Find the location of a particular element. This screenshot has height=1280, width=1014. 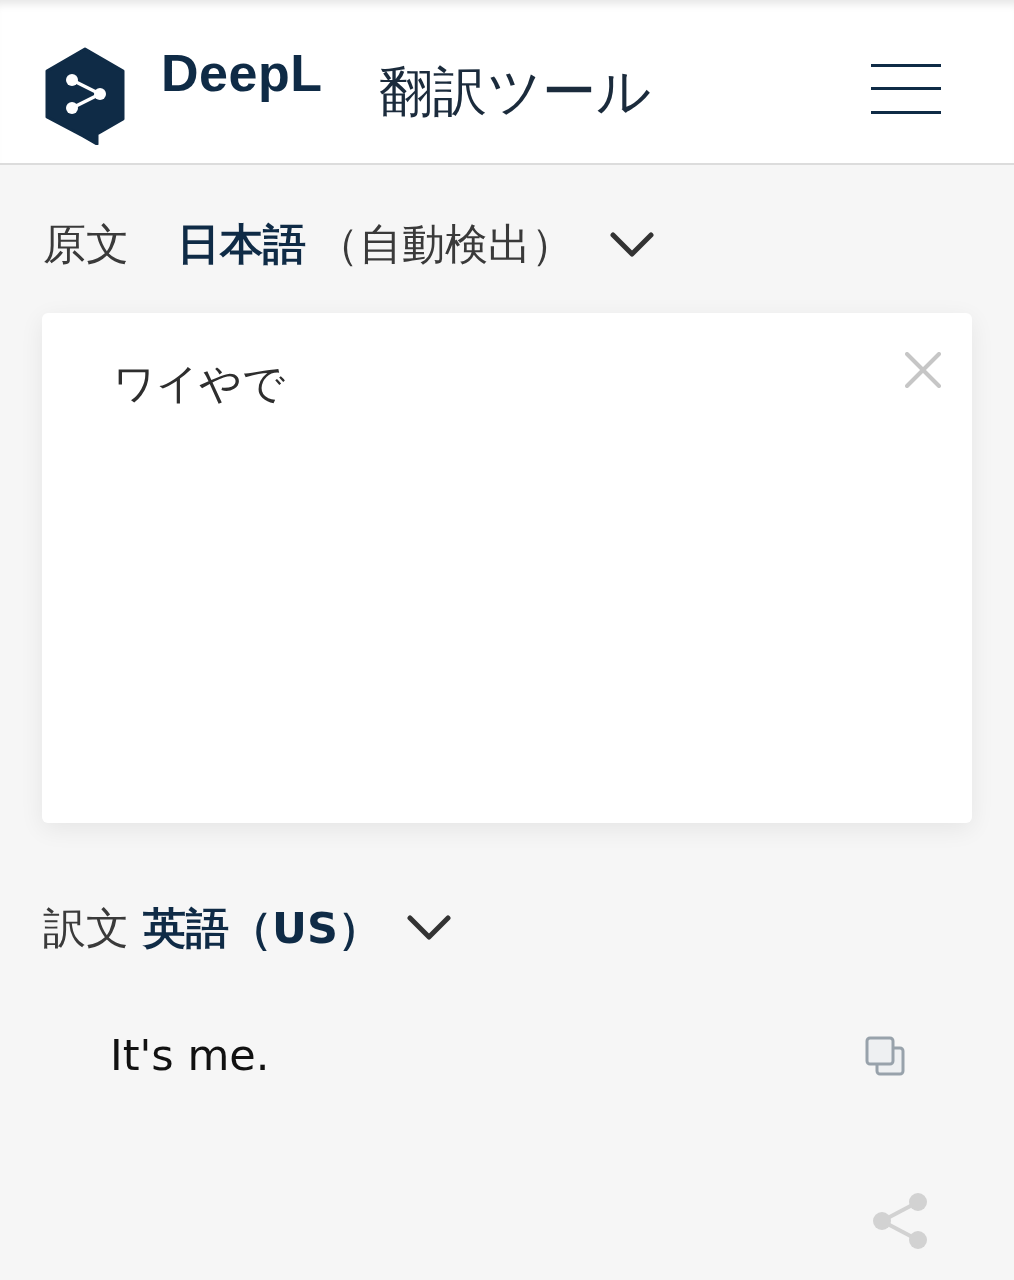

share-icon is located at coordinates (900, 1220).